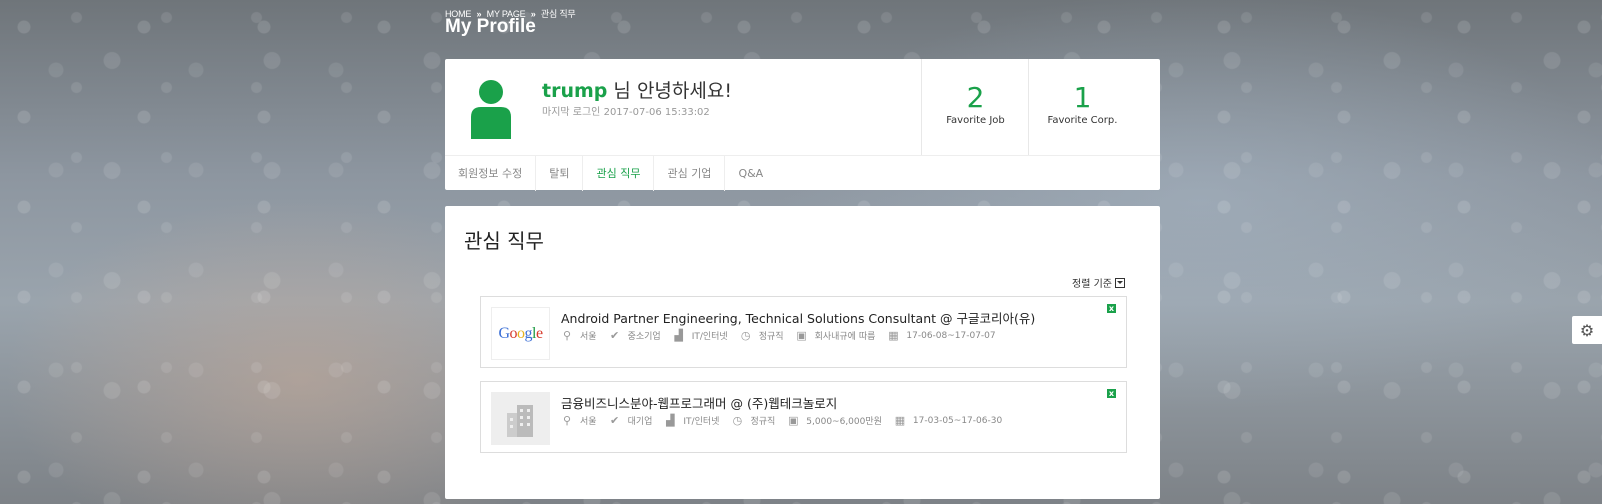 The image size is (1602, 504). I want to click on section-title: 관심 직무, so click(504, 241).